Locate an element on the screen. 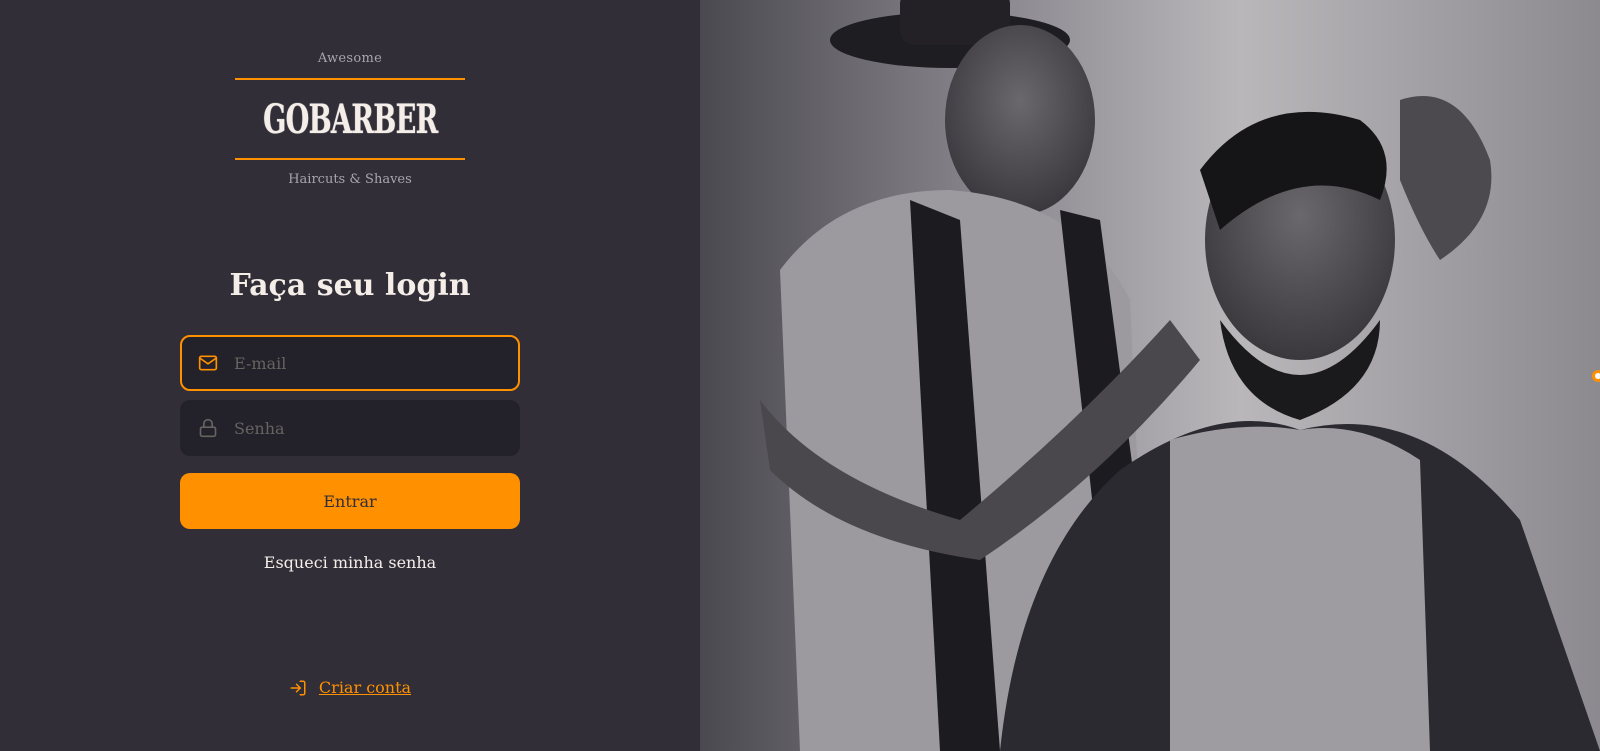 The height and width of the screenshot is (751, 1600). gobarber-logo: Awesome GOBARBER Haircuts & Shaves is located at coordinates (350, 123).